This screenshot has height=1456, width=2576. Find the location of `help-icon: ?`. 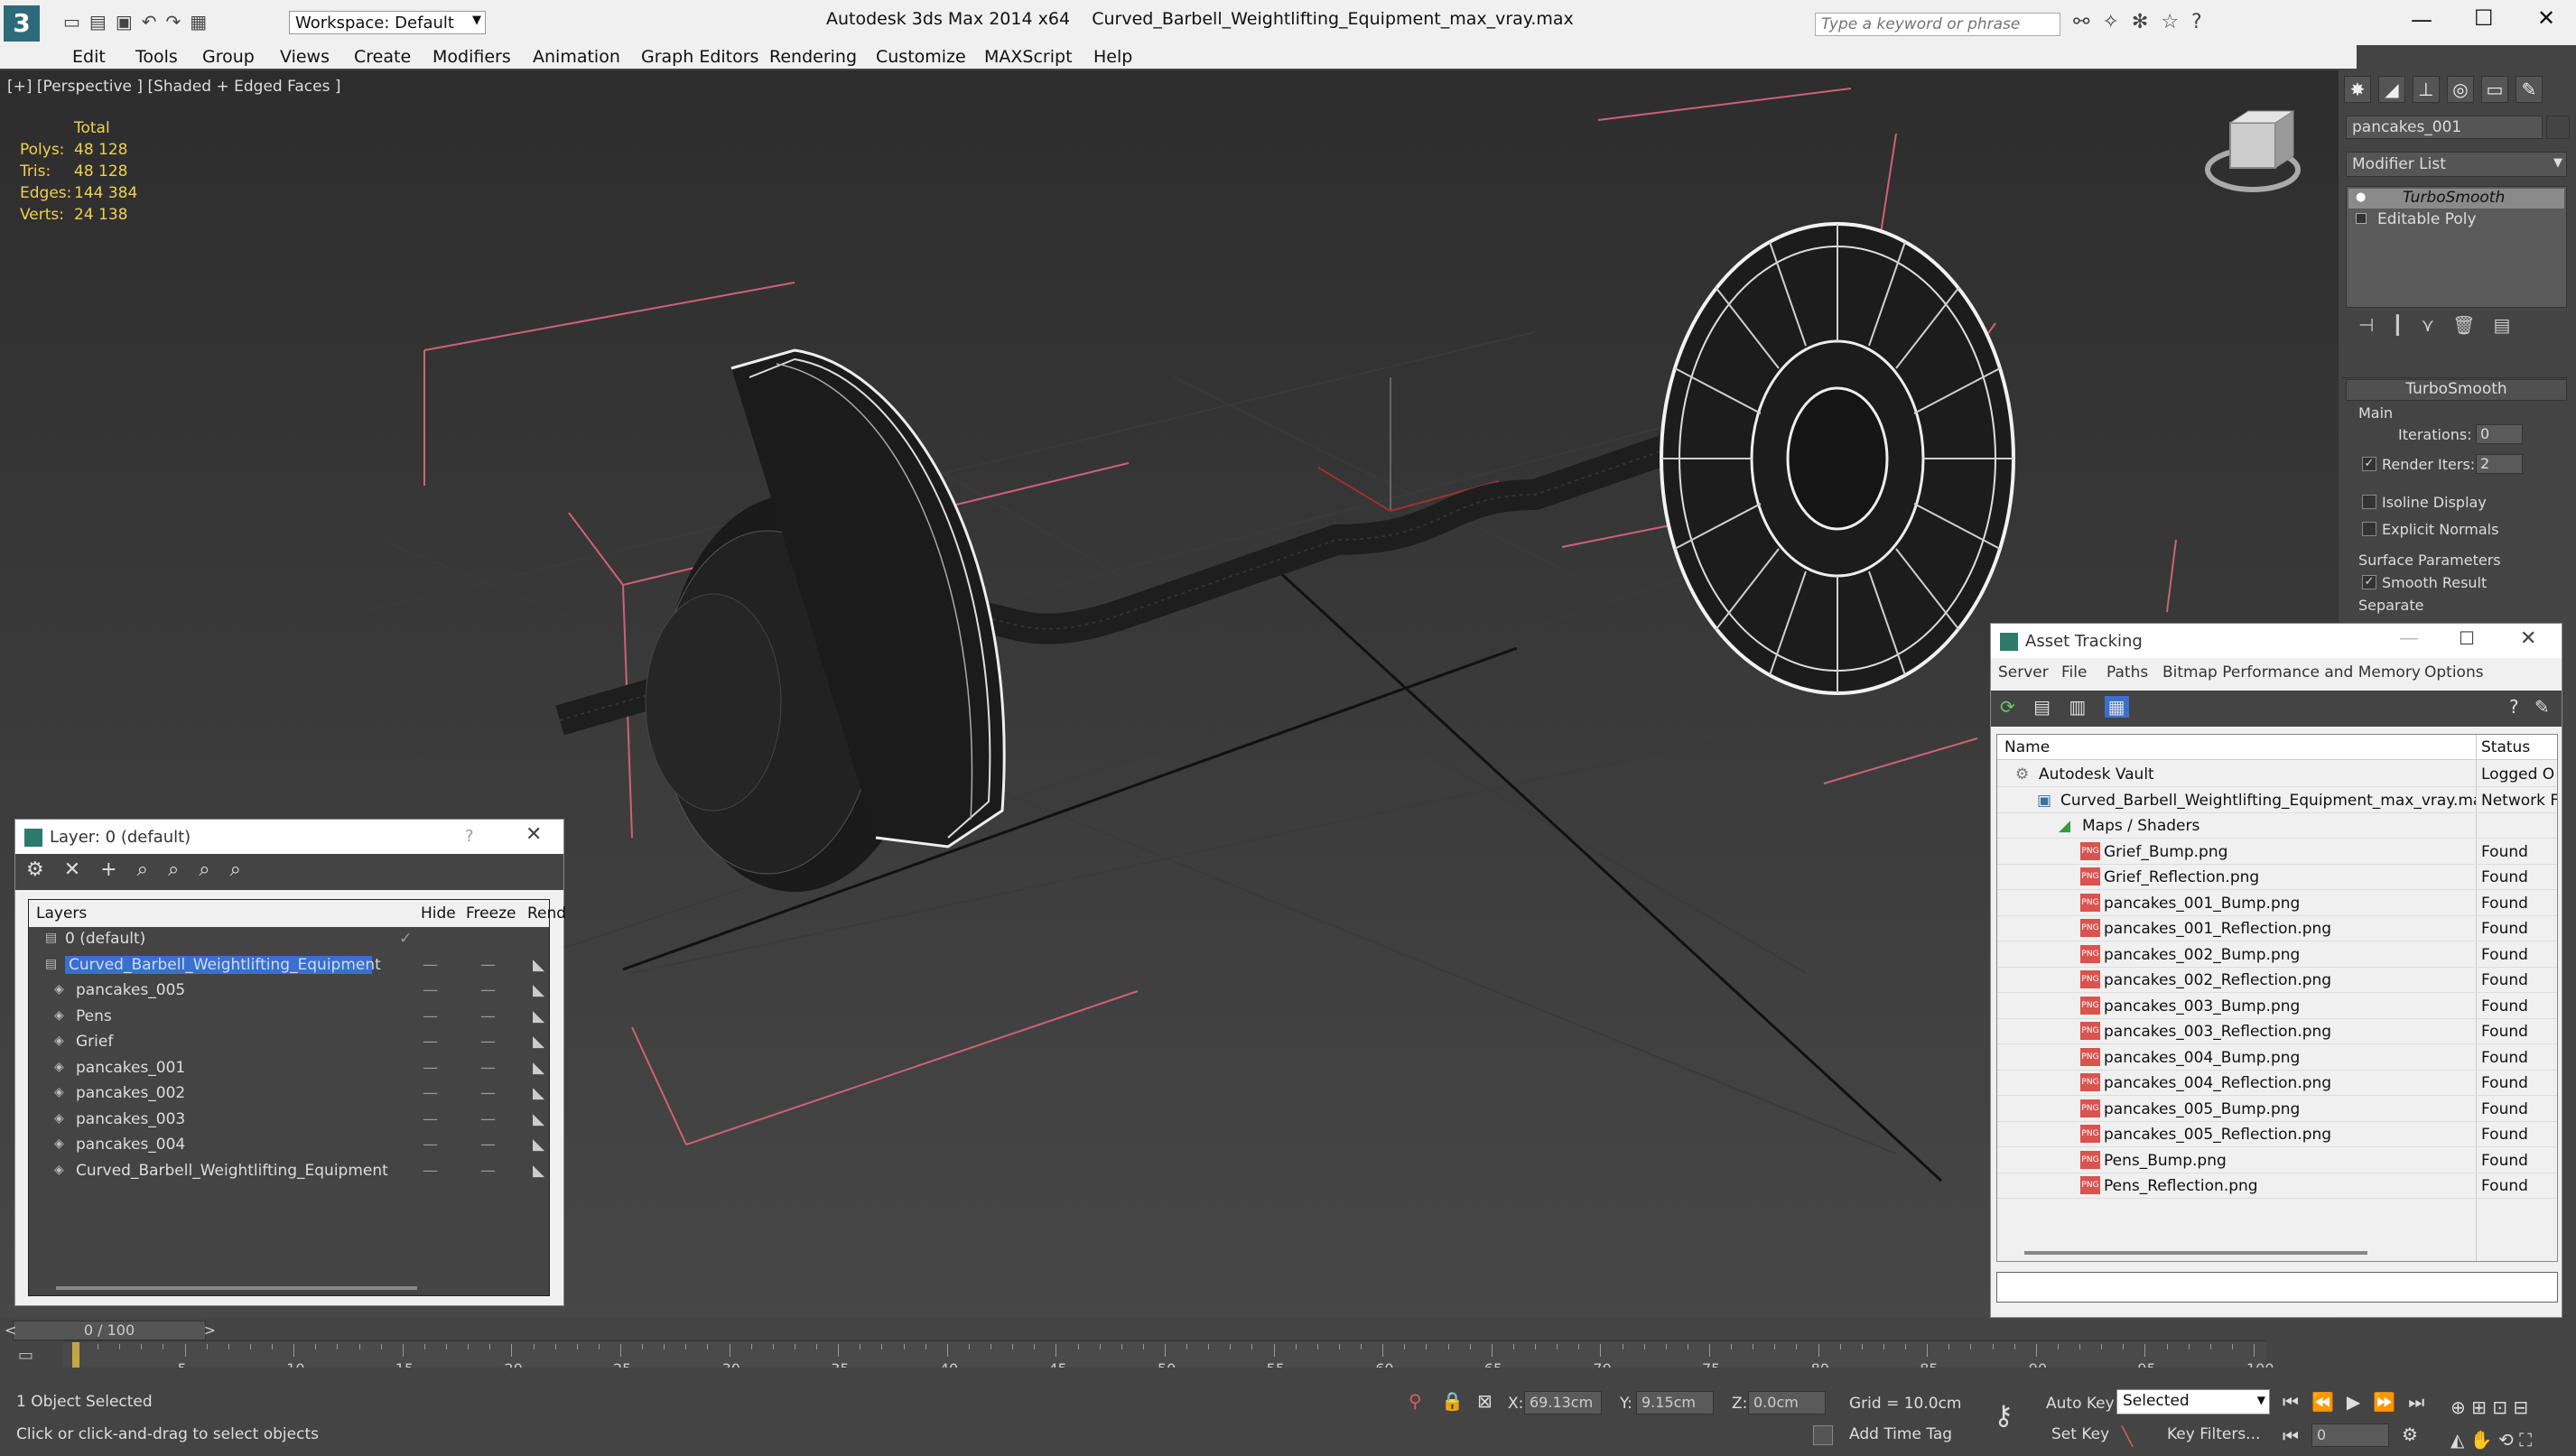

help-icon: ? is located at coordinates (2203, 22).